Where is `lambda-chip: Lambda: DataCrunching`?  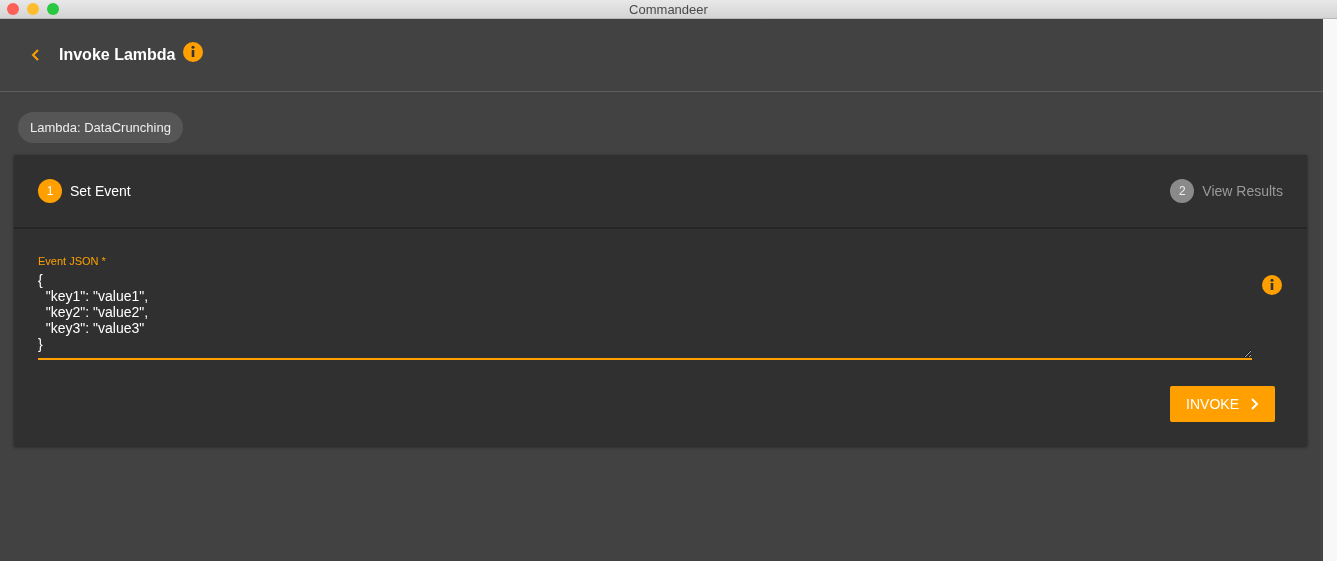 lambda-chip: Lambda: DataCrunching is located at coordinates (100, 127).